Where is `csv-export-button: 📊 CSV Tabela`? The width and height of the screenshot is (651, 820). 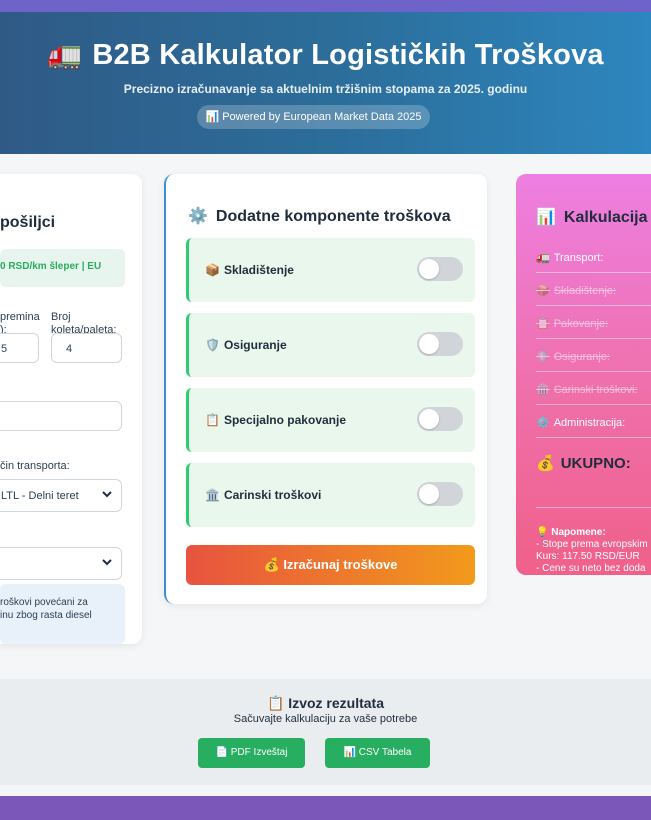
csv-export-button: 📊 CSV Tabela is located at coordinates (377, 753).